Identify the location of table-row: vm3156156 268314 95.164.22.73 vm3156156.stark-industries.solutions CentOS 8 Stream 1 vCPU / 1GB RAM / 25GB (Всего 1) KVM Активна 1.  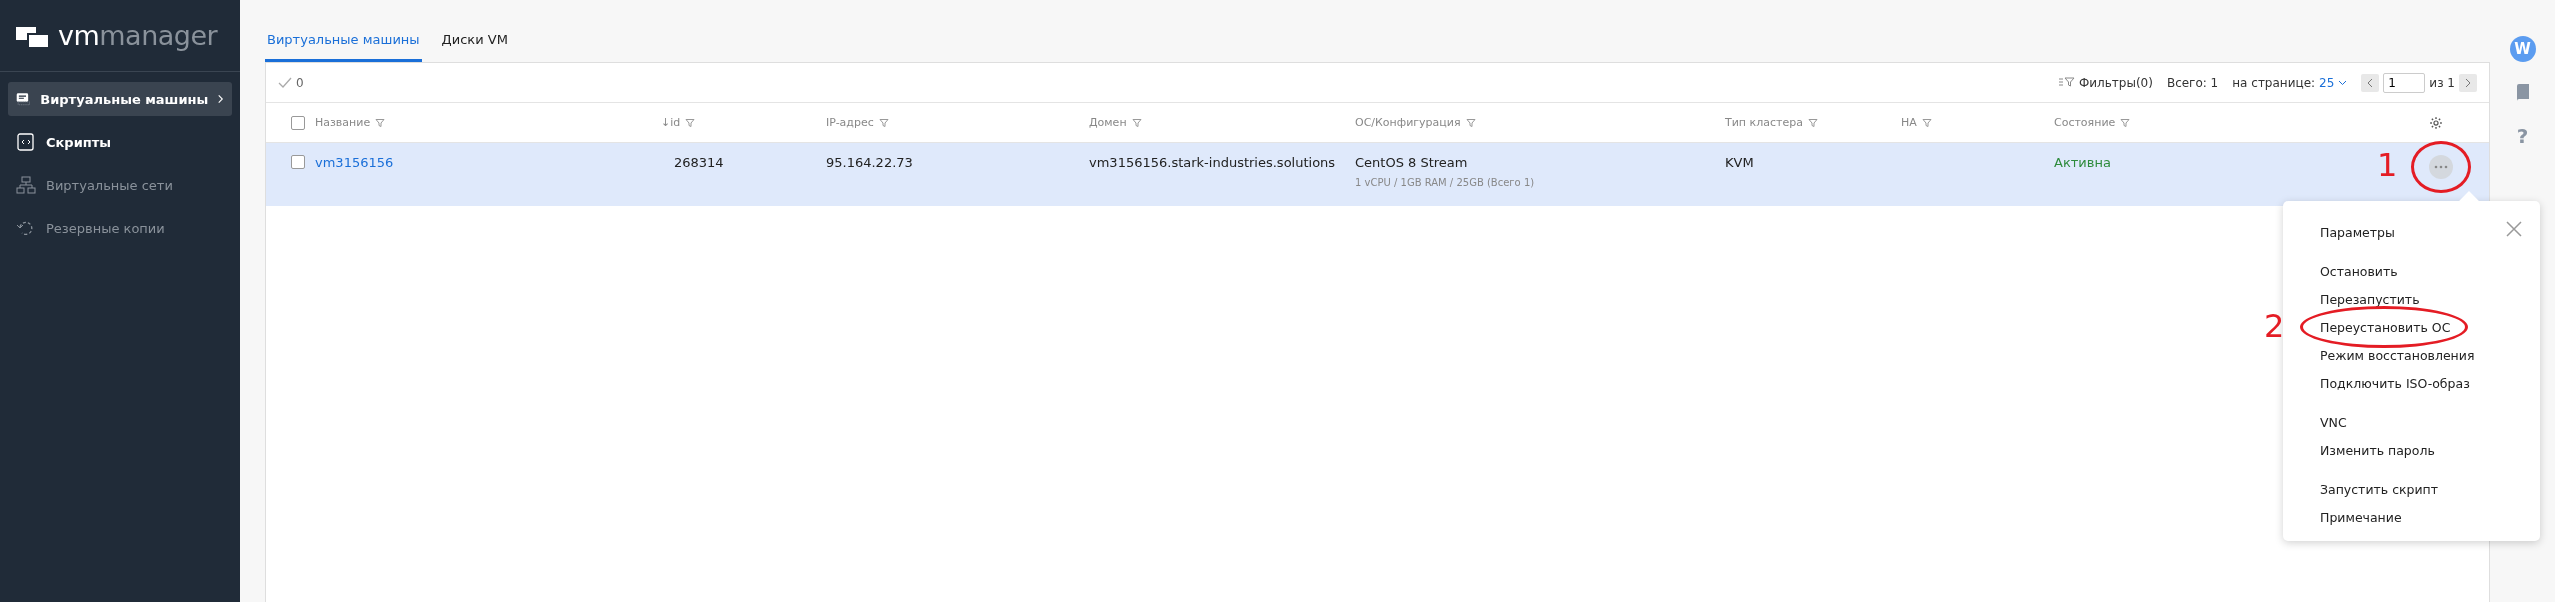
(1377, 174).